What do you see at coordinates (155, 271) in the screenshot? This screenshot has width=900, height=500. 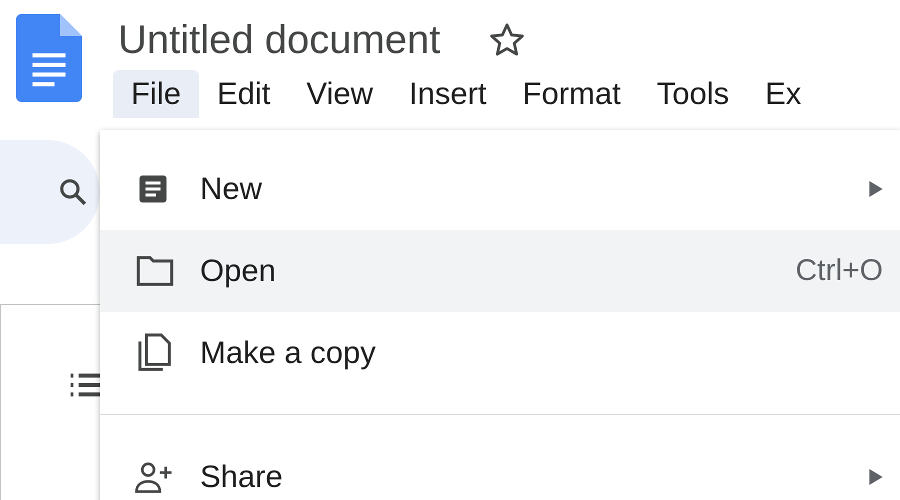 I see `folder-icon` at bounding box center [155, 271].